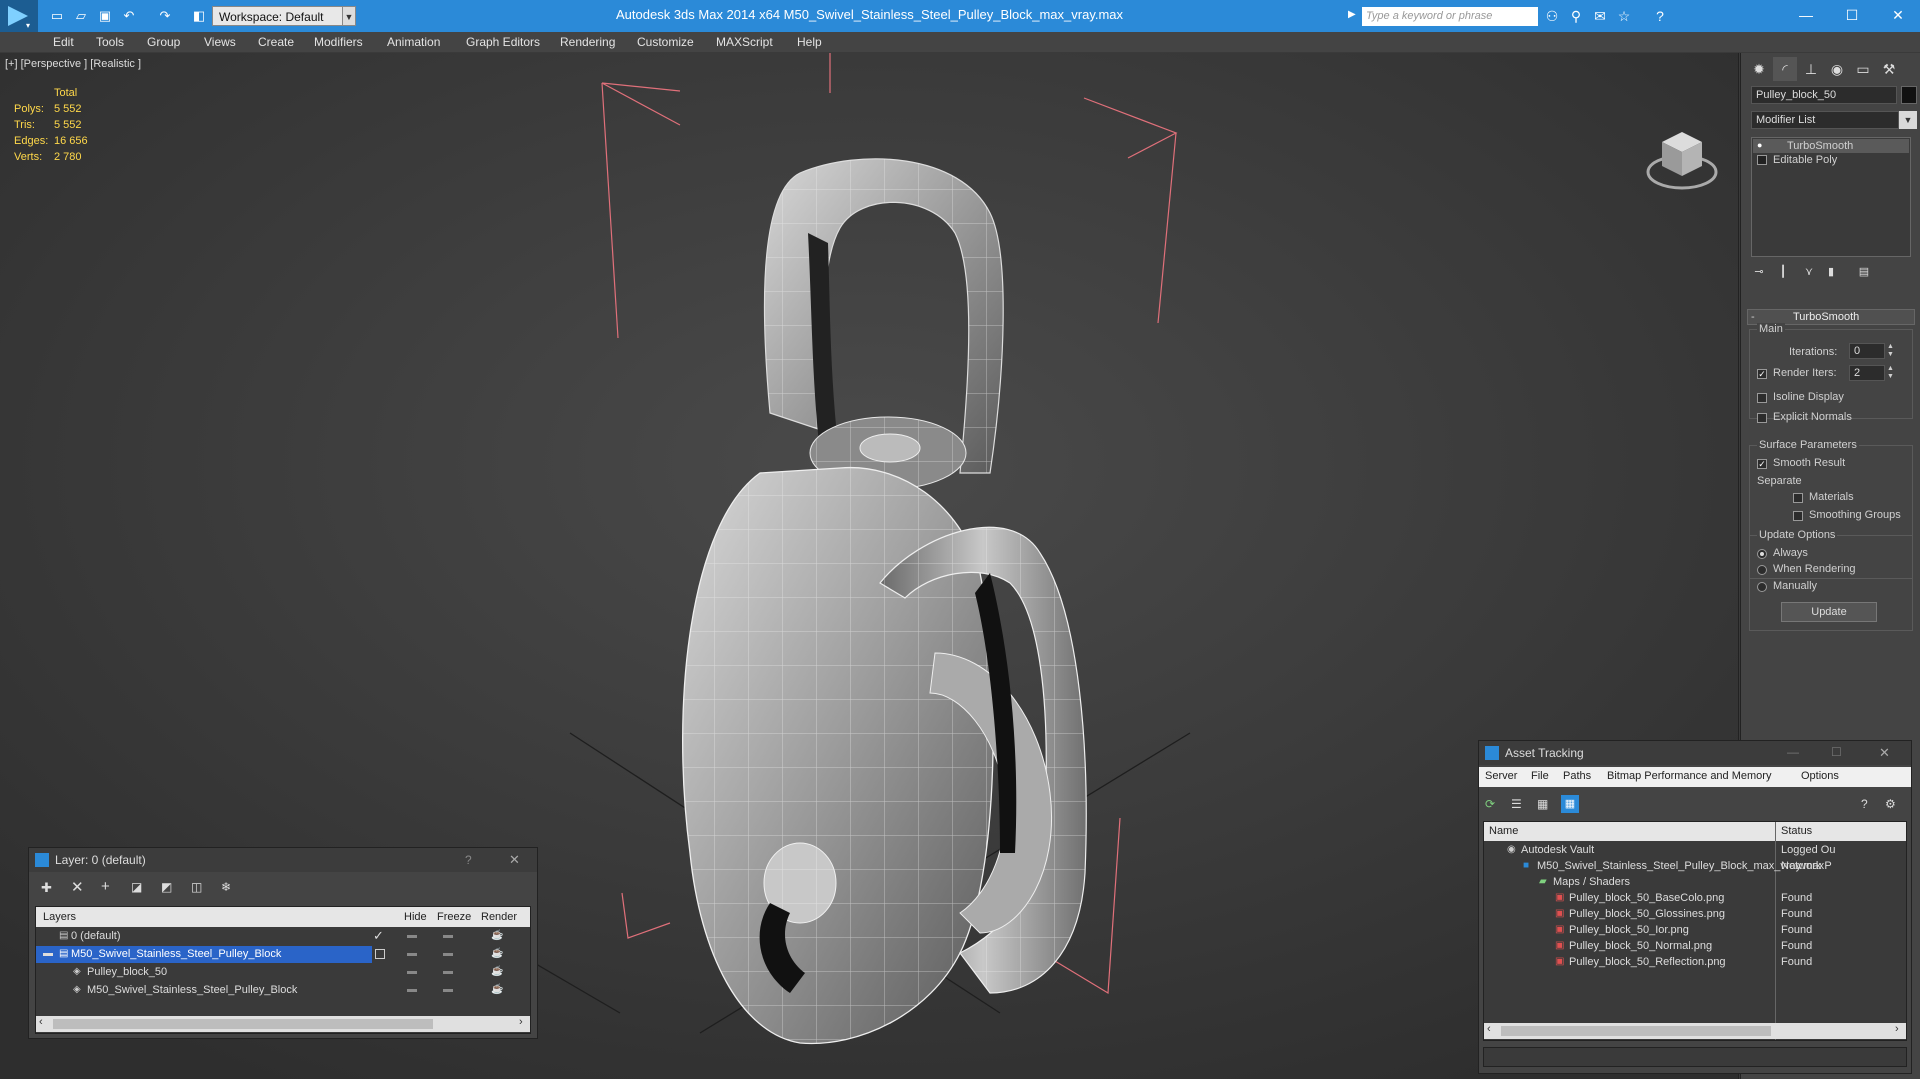 The image size is (1920, 1079). What do you see at coordinates (1647, 914) in the screenshot?
I see `asset-row: Pulley_block_50_Glossines.png` at bounding box center [1647, 914].